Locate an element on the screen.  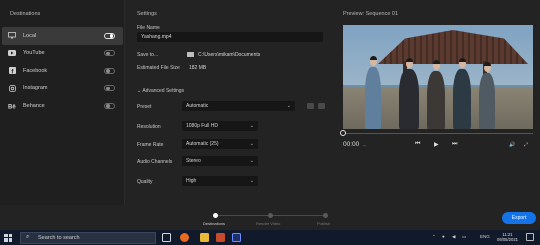
resolution-select: 1080p Full HD ⌄ is located at coordinates (220, 126).